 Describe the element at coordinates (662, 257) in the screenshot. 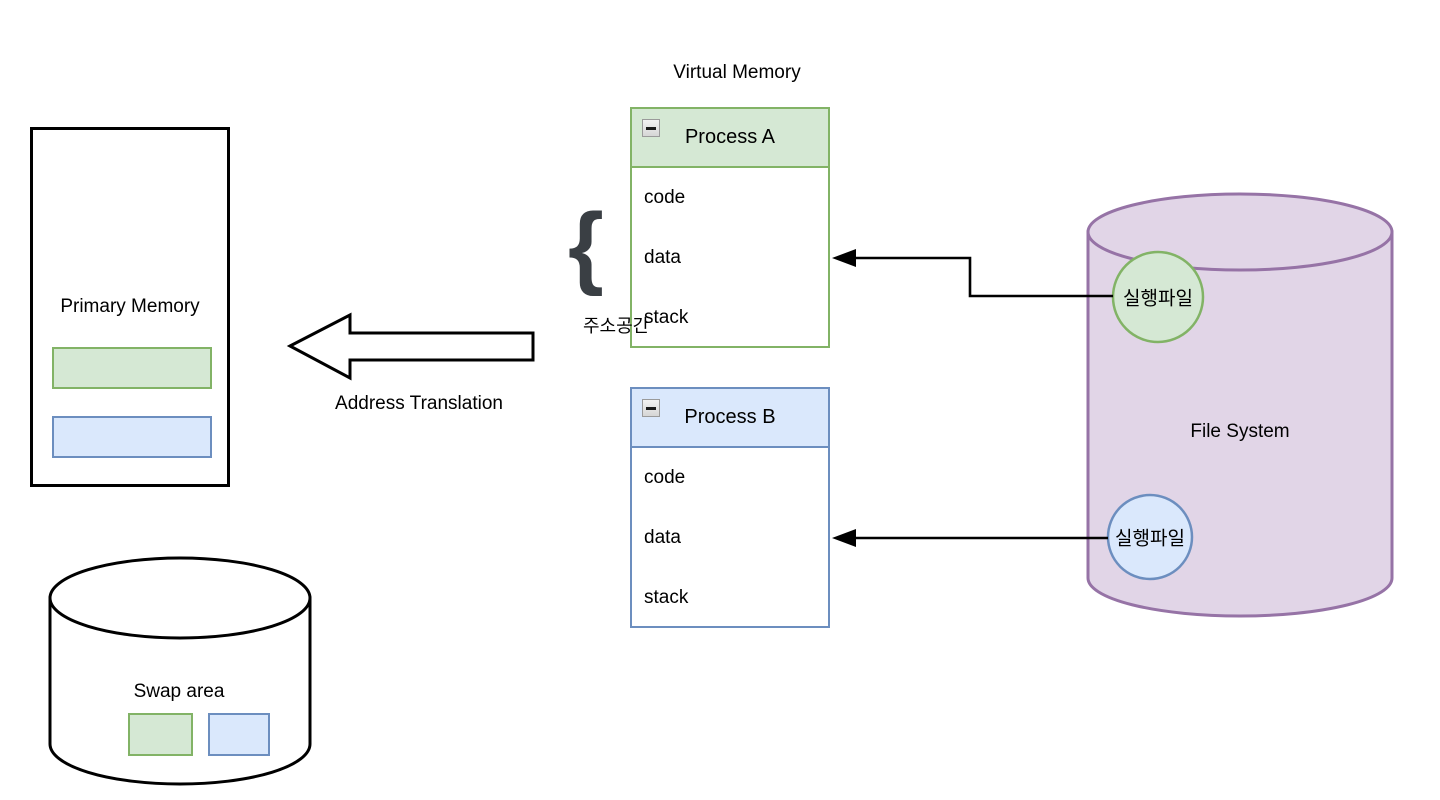

I see `process-a-segment-data: data` at that location.